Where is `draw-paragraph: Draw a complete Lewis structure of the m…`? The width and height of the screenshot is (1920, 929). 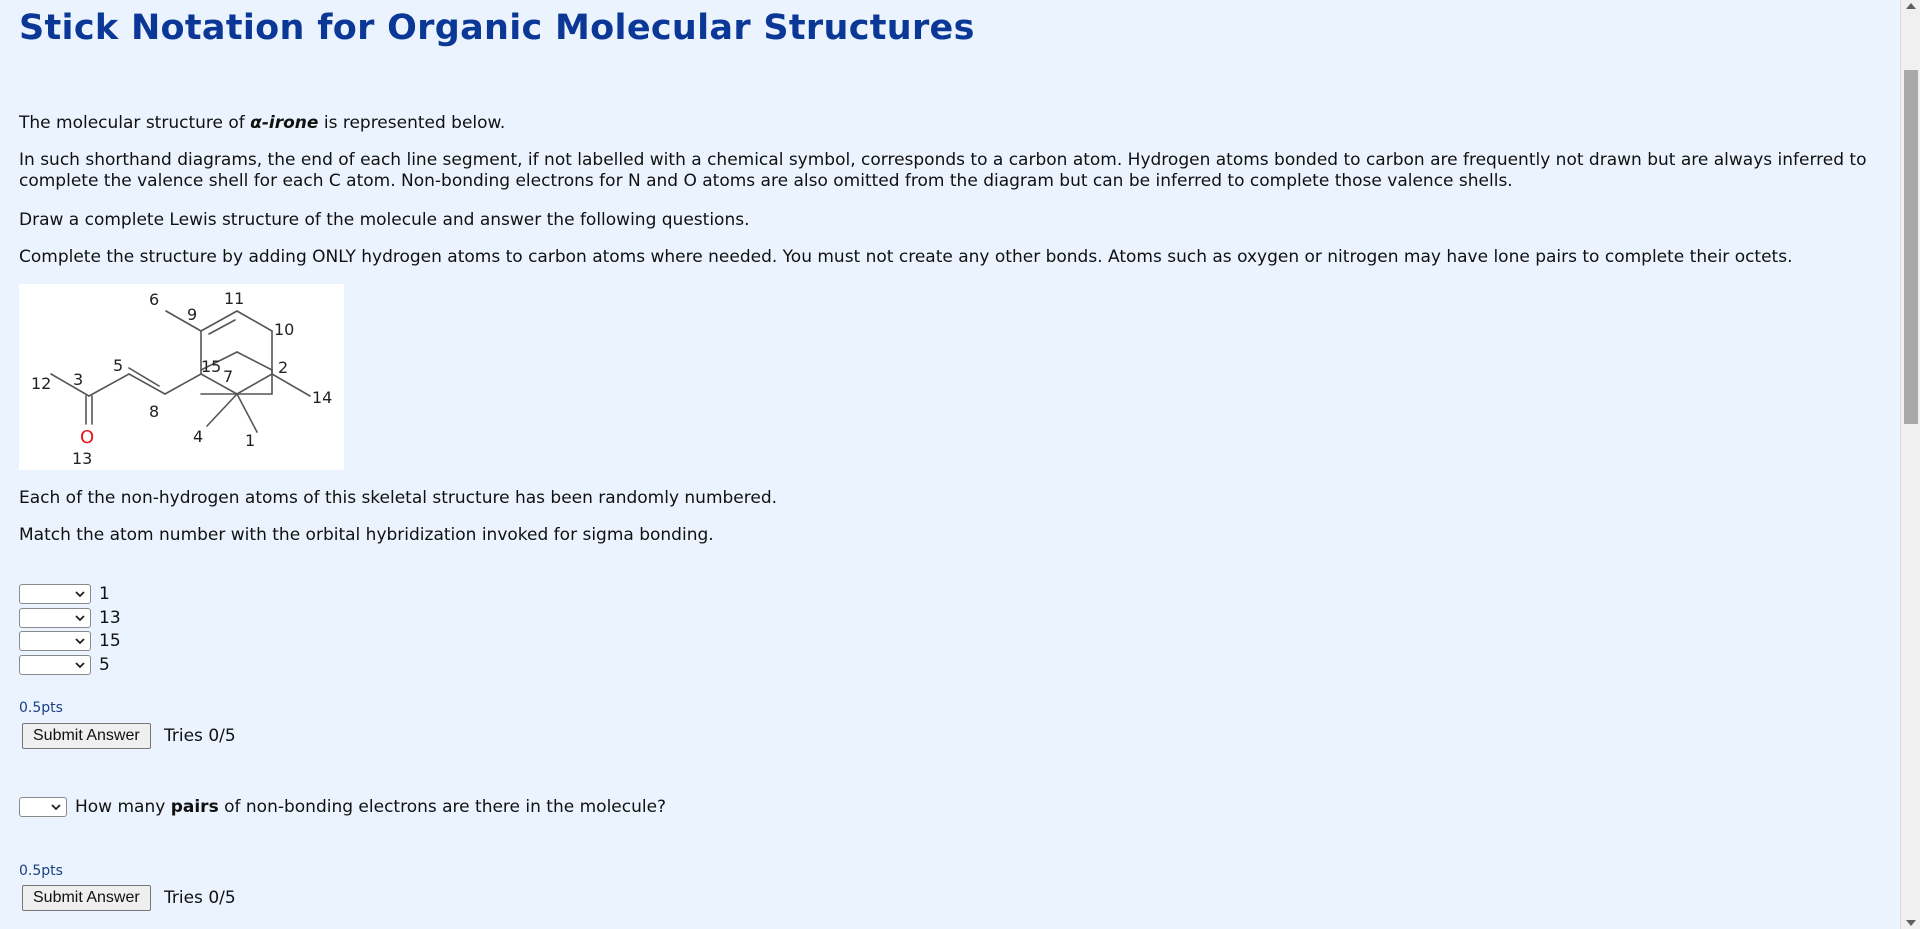
draw-paragraph: Draw a complete Lewis structure of the m… is located at coordinates (384, 220).